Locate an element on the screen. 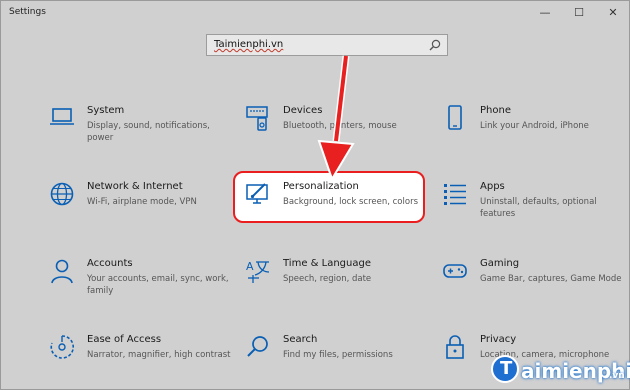 The image size is (630, 390). tile-title: Privacy is located at coordinates (498, 339).